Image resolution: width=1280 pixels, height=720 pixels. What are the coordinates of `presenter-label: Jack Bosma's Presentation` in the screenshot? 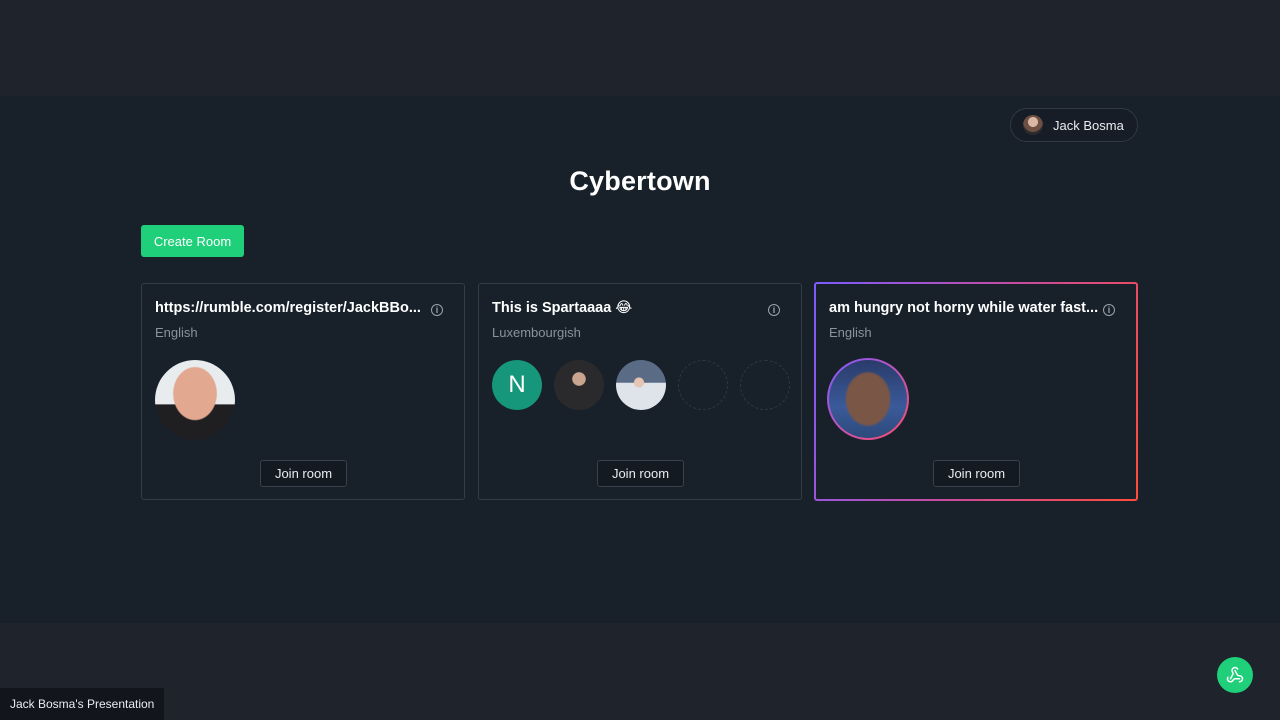 It's located at (82, 704).